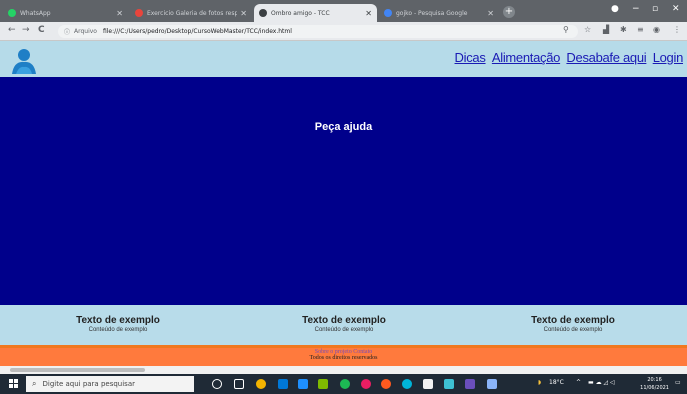 This screenshot has width=687, height=394. What do you see at coordinates (606, 29) in the screenshot?
I see `extension-icon: ▟` at bounding box center [606, 29].